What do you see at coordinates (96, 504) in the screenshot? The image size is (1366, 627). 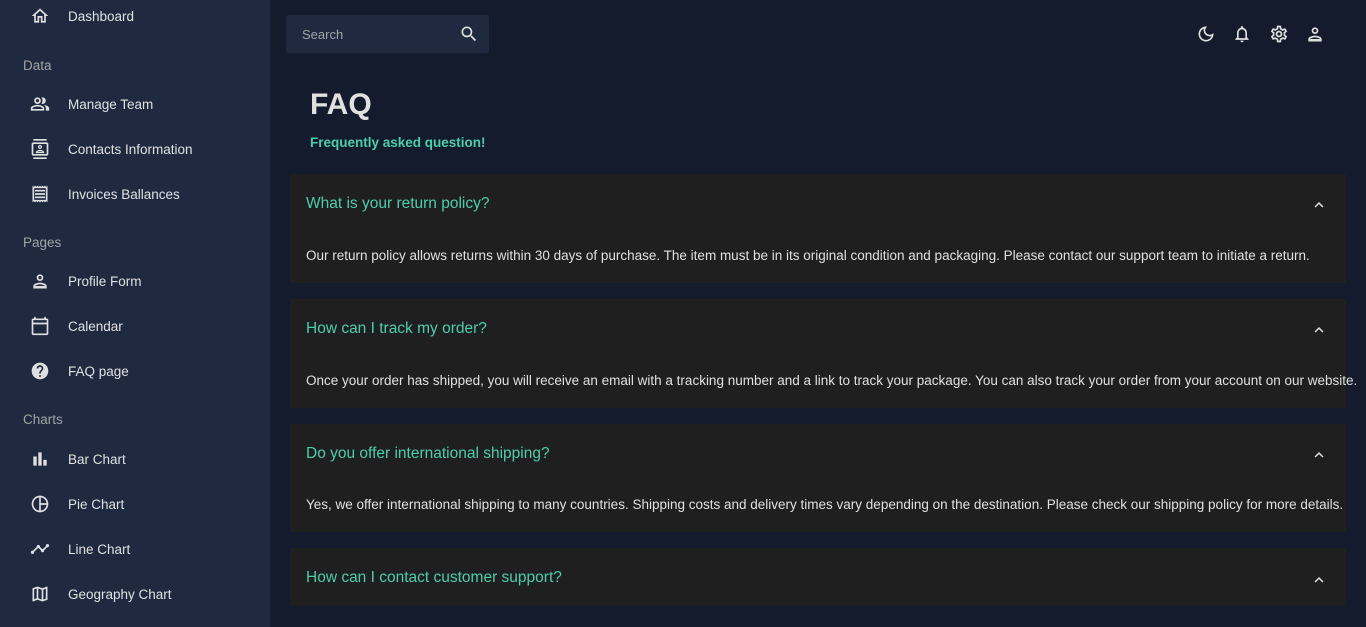 I see `sidebar-item-label: Pie Chart` at bounding box center [96, 504].